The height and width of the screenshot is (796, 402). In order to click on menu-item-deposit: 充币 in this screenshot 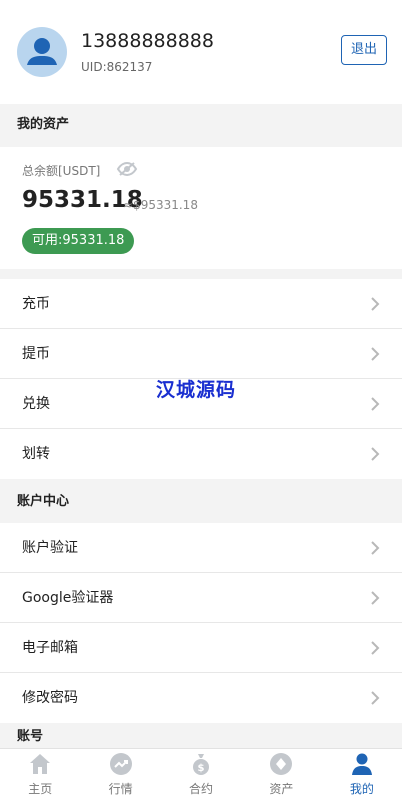, I will do `click(201, 304)`.